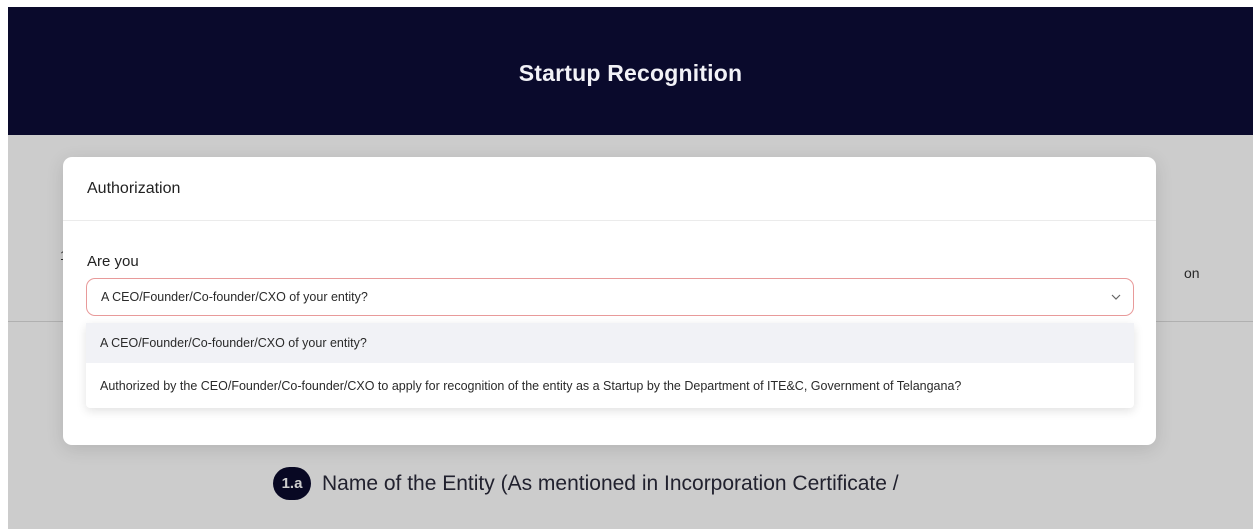 Image resolution: width=1253 pixels, height=529 pixels. I want to click on page-title: Startup Recognition, so click(630, 72).